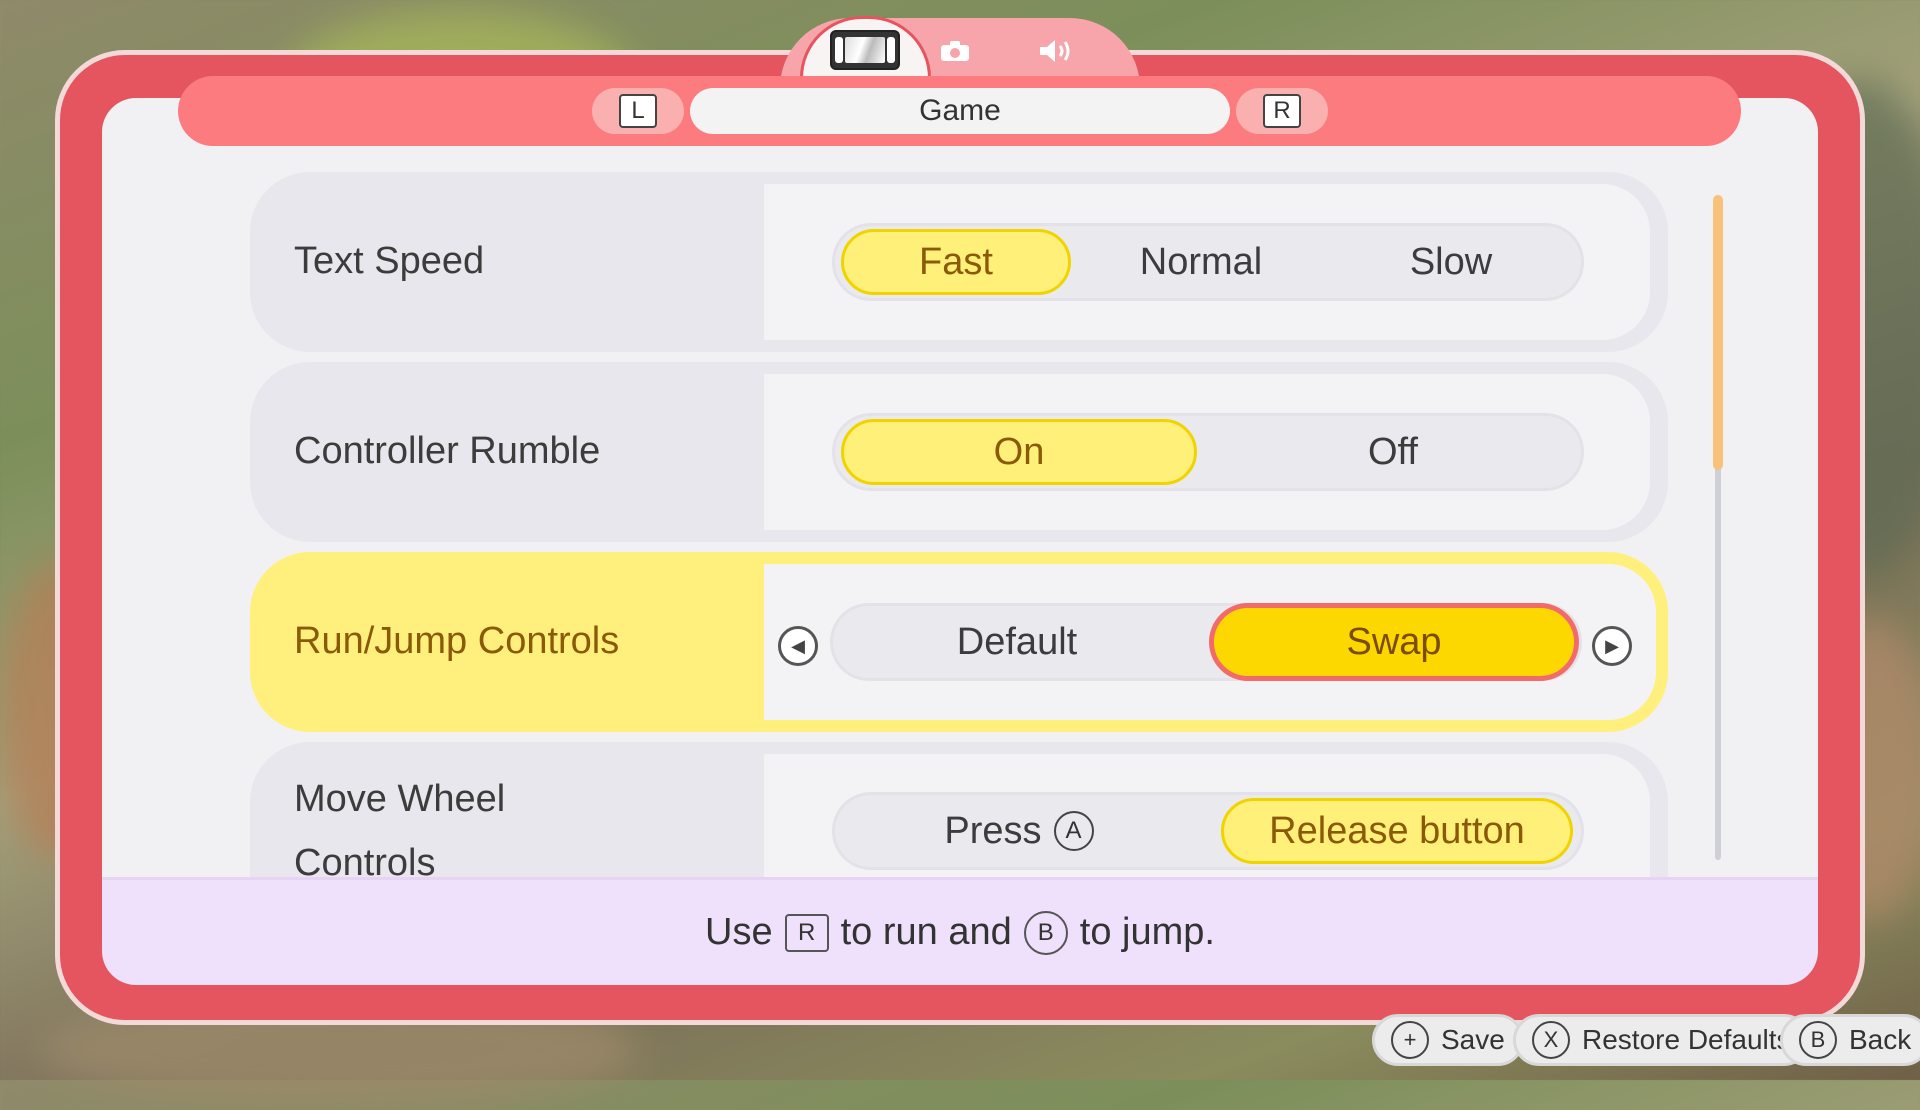 The image size is (1920, 1110). I want to click on joycon-right-icon, so click(891, 50).